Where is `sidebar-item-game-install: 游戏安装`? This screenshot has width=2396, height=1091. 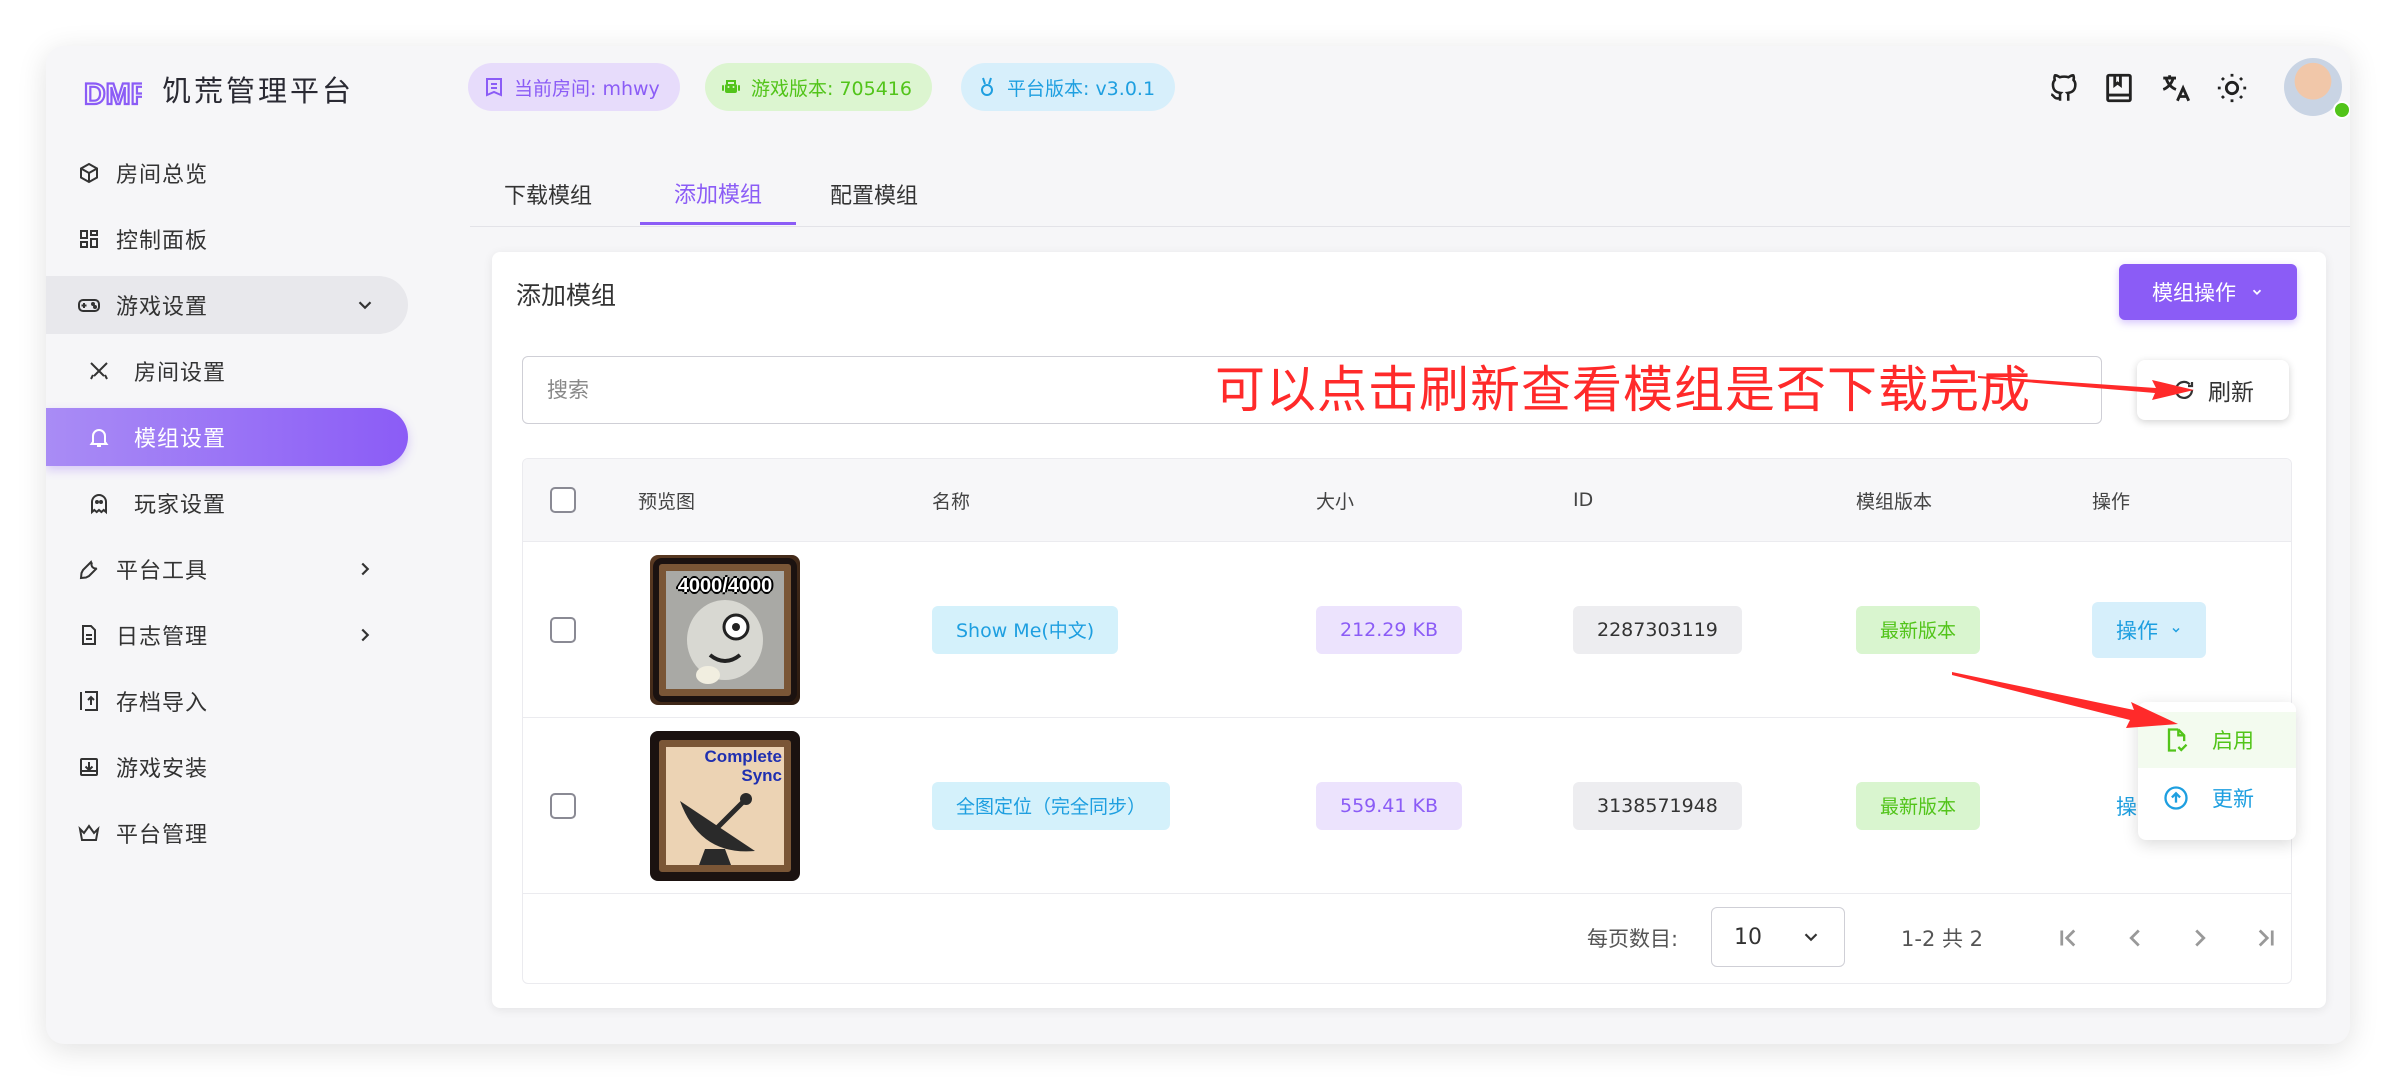
sidebar-item-game-install: 游戏安装 is located at coordinates (227, 767).